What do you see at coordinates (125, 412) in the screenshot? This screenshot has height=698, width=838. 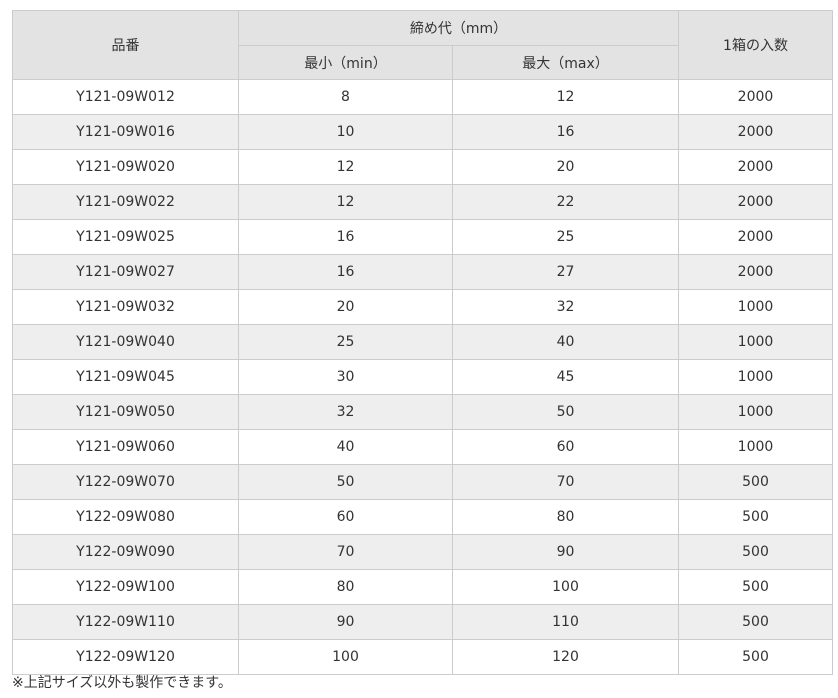 I see `cell-part-no: Y121-09W050` at bounding box center [125, 412].